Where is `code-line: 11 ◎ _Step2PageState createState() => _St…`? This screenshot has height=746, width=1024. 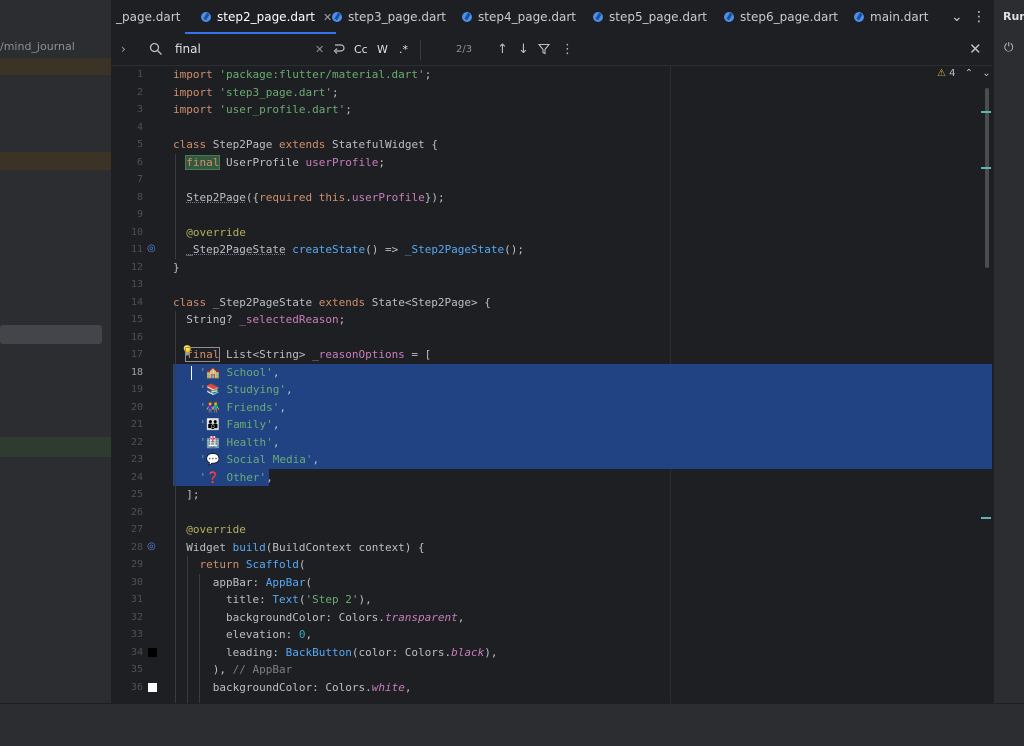
code-line: 11 ◎ _Step2PageState createState() => _St… is located at coordinates (551, 250).